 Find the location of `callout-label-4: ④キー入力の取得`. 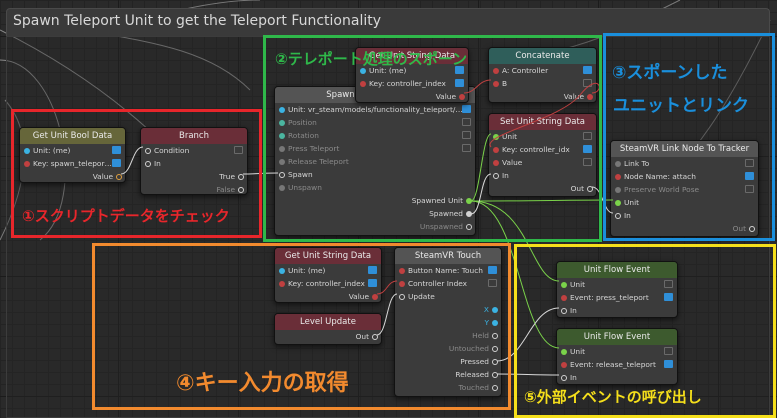

callout-label-4: ④キー入力の取得 is located at coordinates (262, 383).